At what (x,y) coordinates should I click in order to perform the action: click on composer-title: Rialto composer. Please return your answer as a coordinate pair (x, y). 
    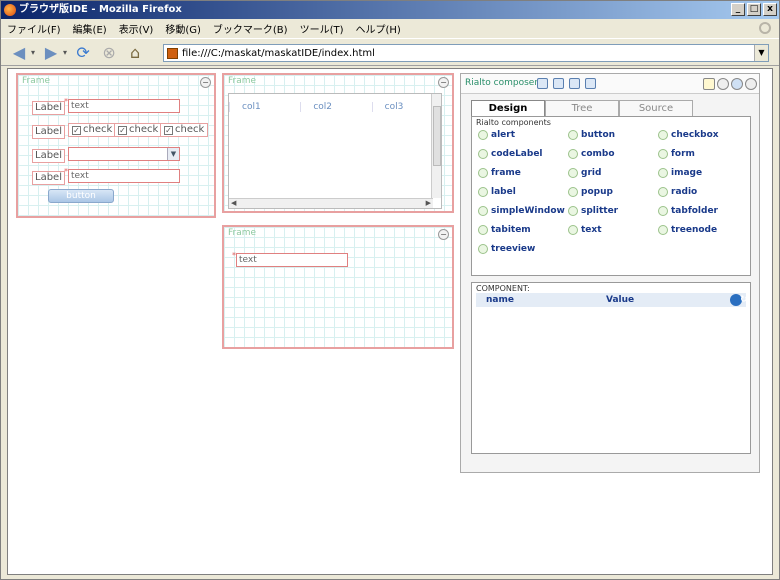
    Looking at the image, I should click on (502, 83).